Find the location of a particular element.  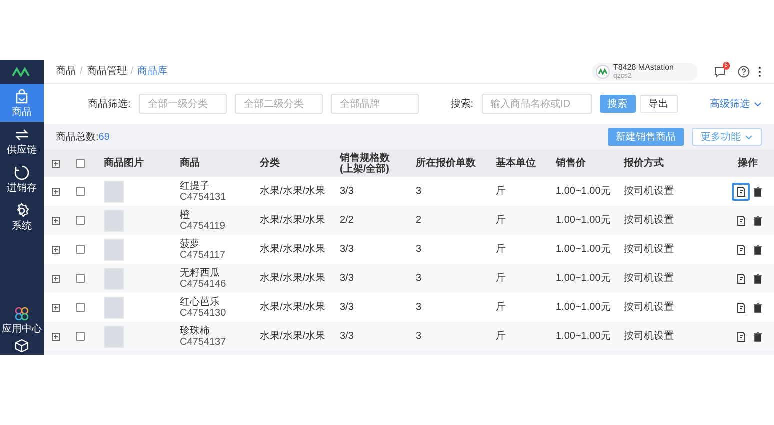

column-header: 销售价 is located at coordinates (571, 163).